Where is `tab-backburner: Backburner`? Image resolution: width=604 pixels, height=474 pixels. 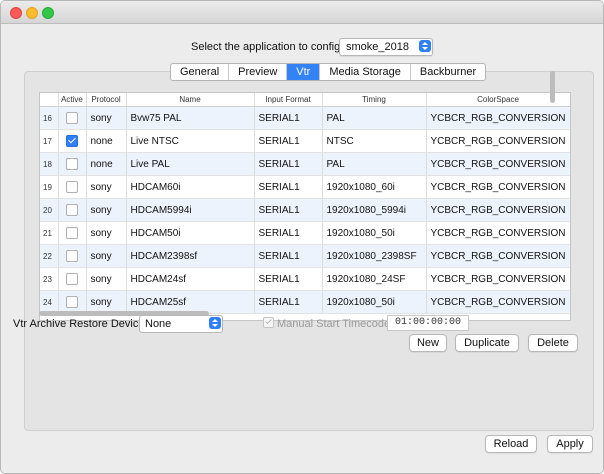 tab-backburner: Backburner is located at coordinates (448, 72).